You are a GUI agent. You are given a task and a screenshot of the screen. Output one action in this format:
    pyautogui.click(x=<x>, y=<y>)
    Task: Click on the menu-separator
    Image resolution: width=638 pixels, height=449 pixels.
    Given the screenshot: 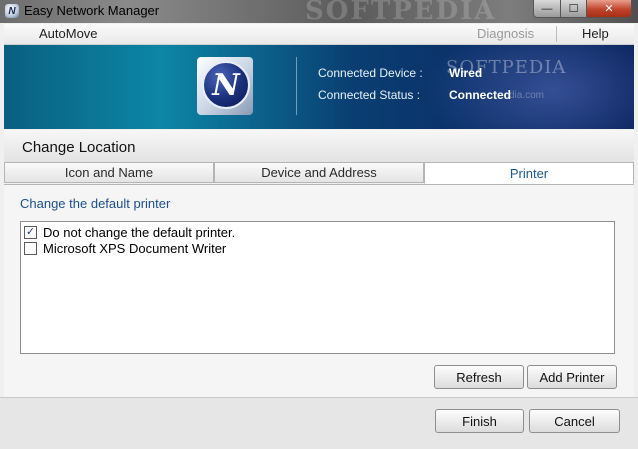 What is the action you would take?
    pyautogui.click(x=556, y=34)
    